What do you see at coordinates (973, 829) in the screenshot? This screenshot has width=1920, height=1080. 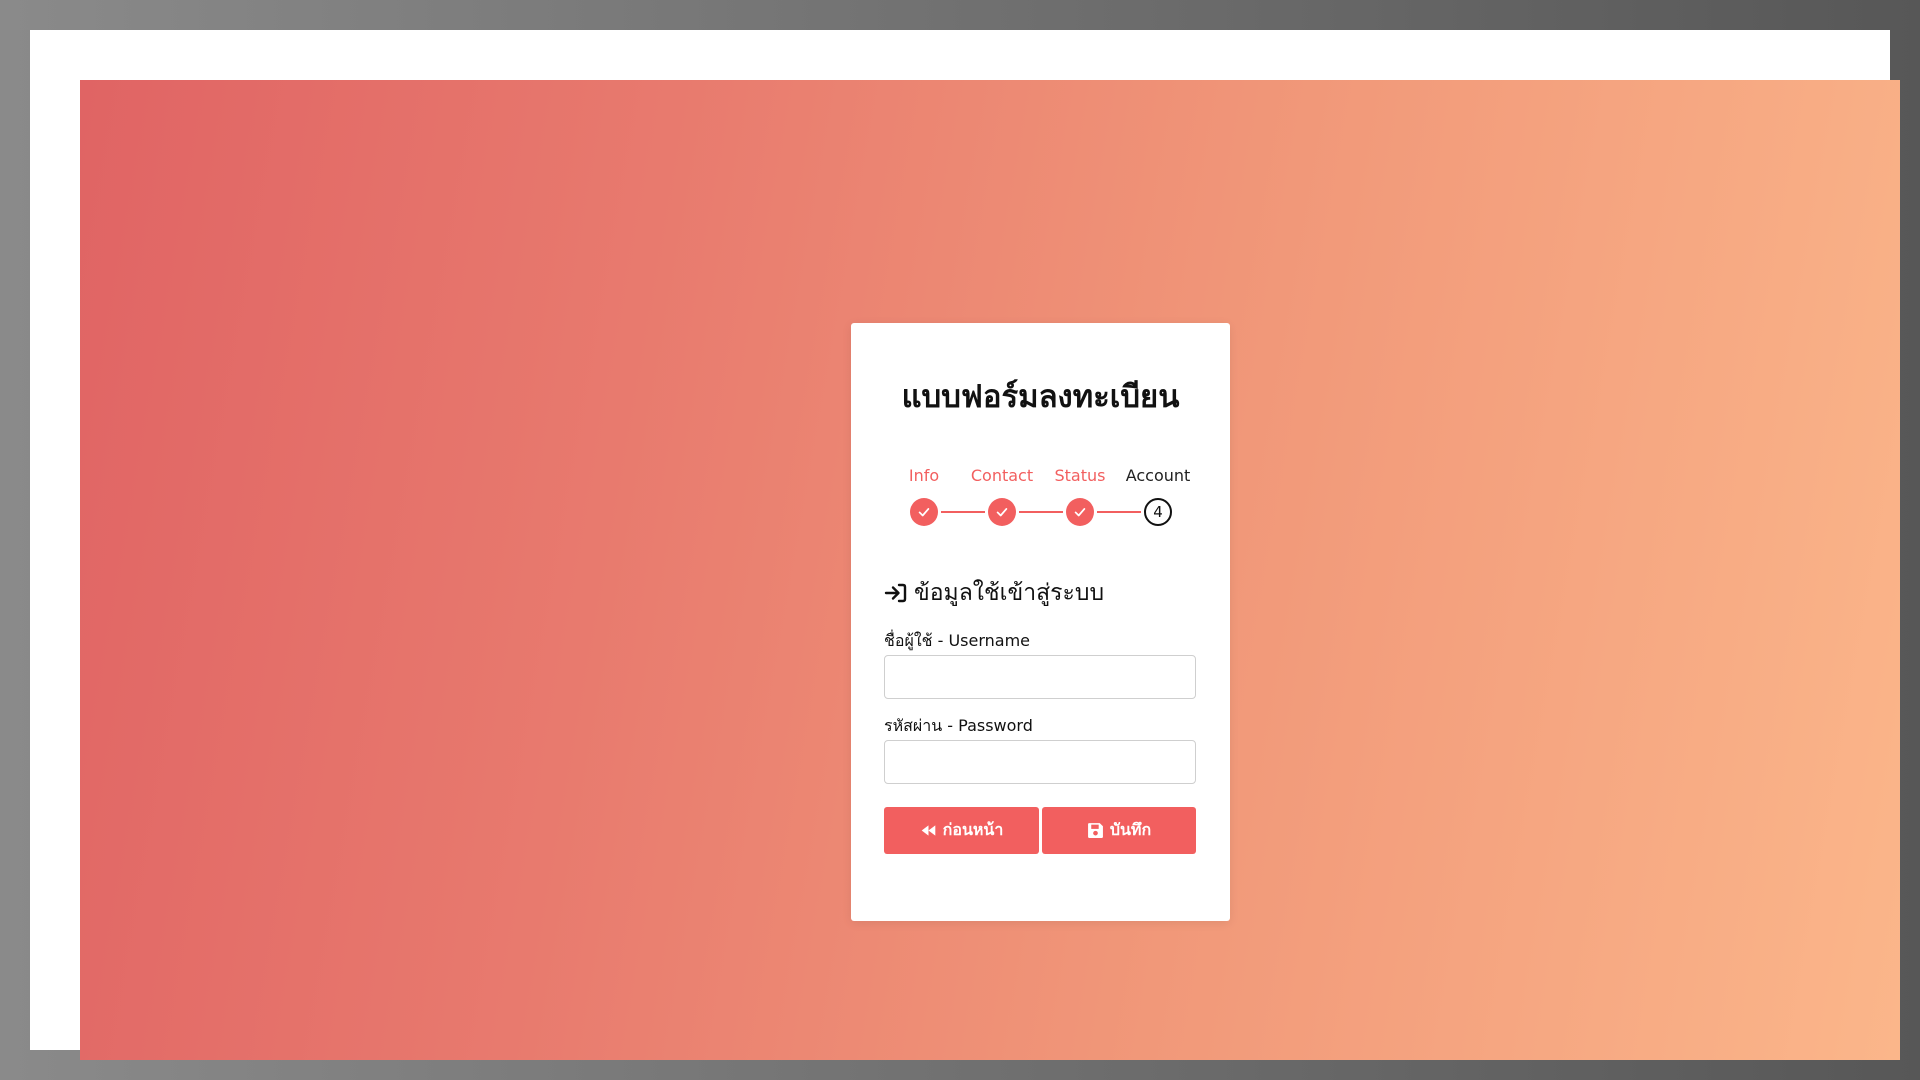 I see `back-button-label: ก่อนหน้า` at bounding box center [973, 829].